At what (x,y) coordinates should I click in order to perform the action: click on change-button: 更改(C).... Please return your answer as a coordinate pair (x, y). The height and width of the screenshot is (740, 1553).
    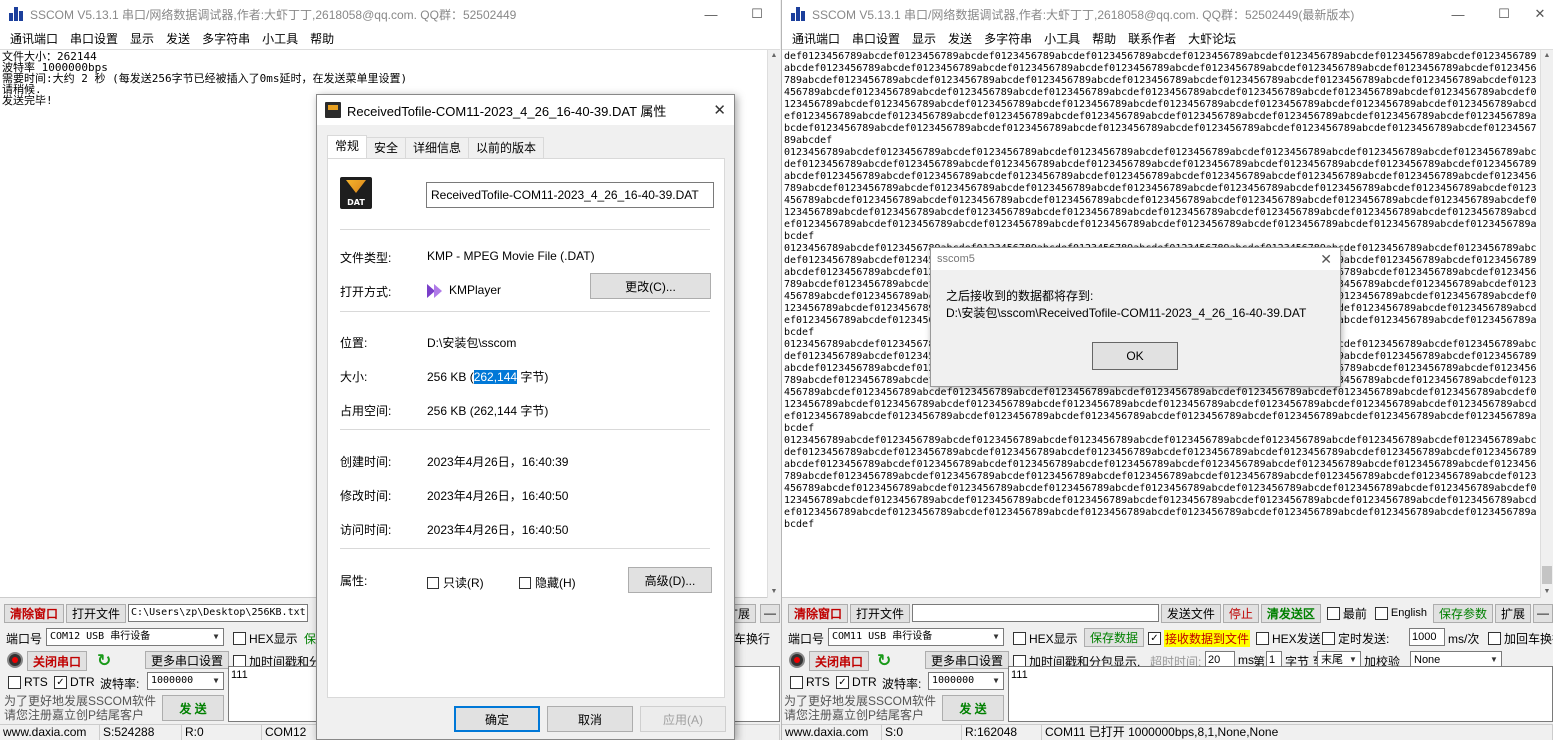
    Looking at the image, I should click on (650, 286).